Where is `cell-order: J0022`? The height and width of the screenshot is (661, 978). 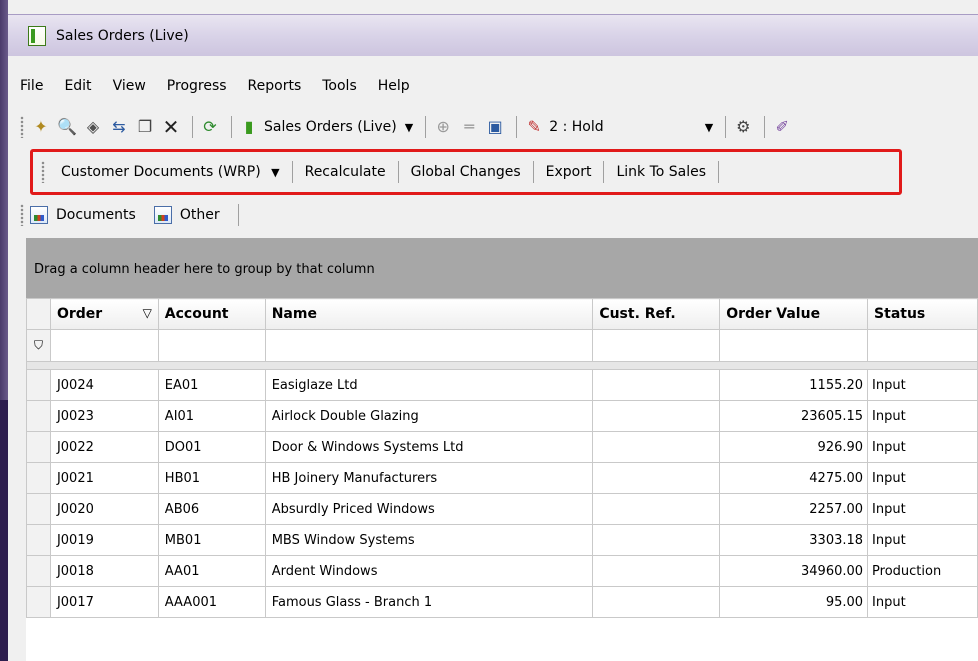
cell-order: J0022 is located at coordinates (104, 447).